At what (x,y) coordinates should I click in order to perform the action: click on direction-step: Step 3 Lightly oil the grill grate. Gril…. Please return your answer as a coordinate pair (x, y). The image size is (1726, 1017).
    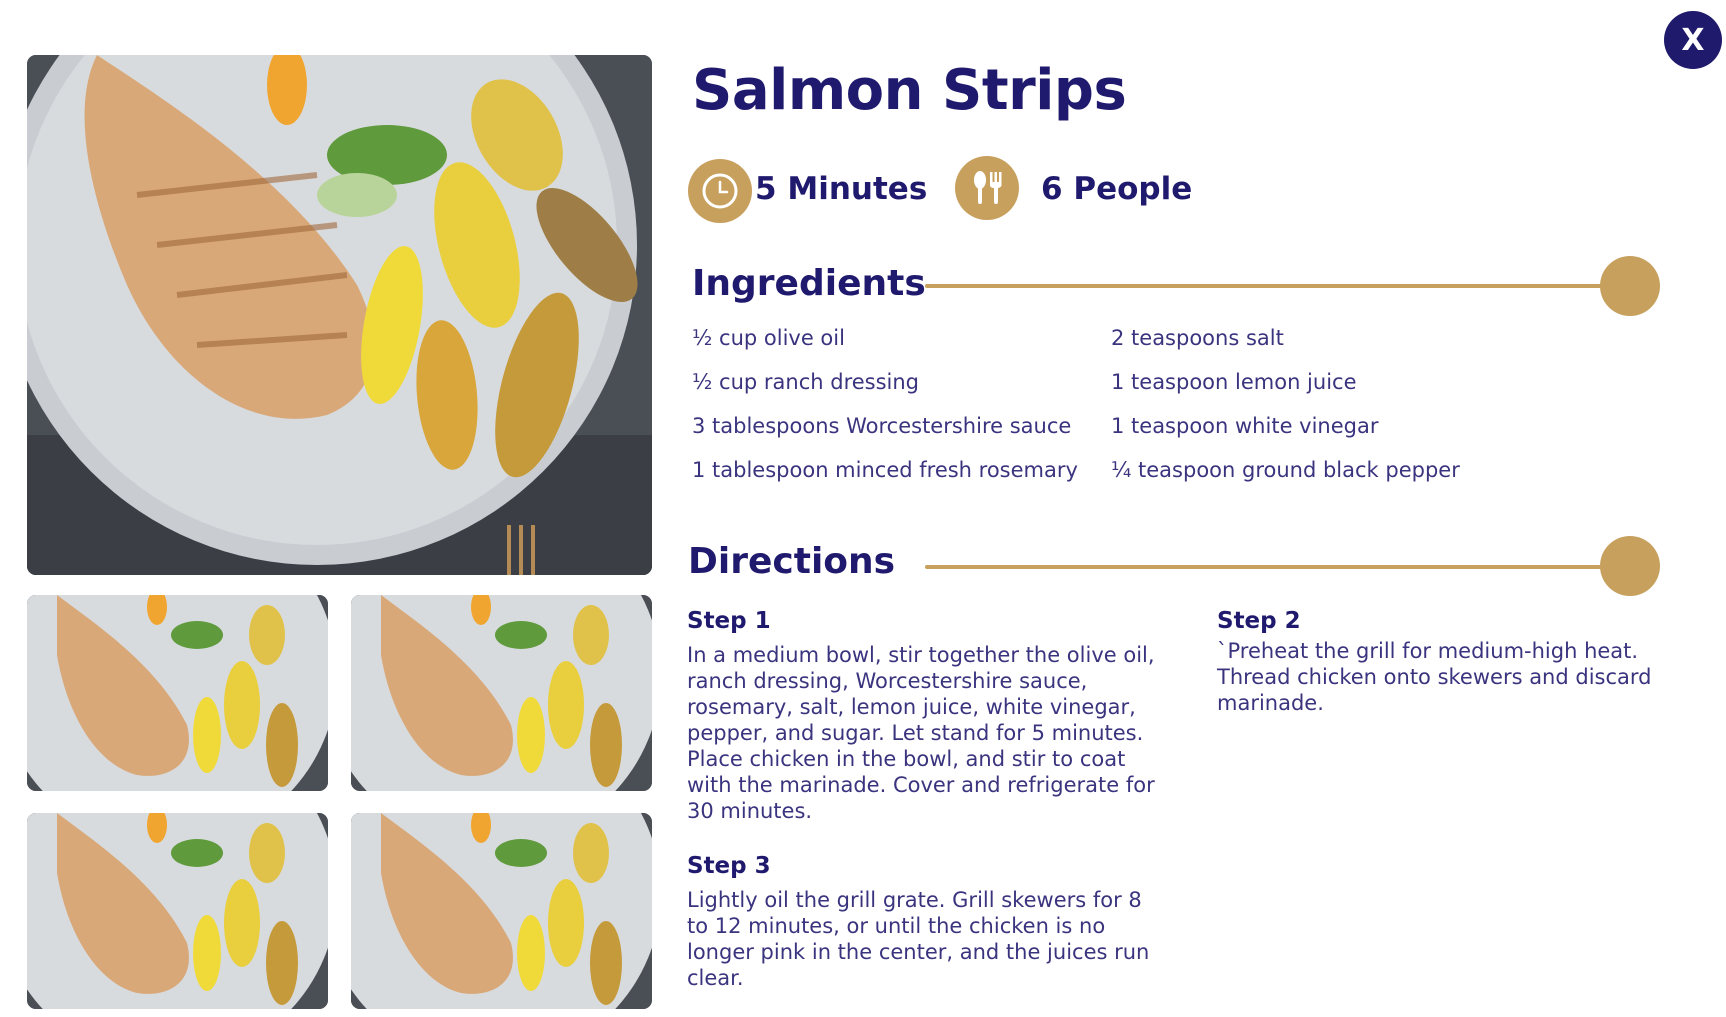
    Looking at the image, I should click on (922, 922).